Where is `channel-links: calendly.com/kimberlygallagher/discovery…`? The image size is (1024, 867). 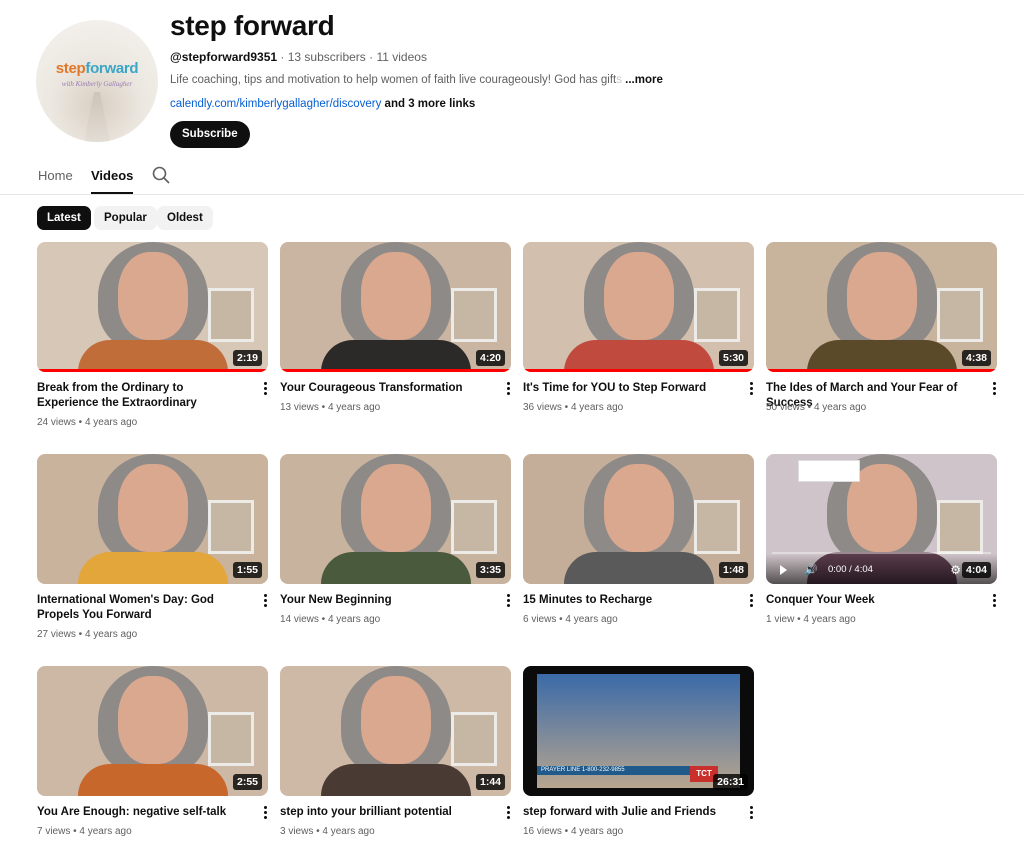
channel-links: calendly.com/kimberlygallagher/discovery… is located at coordinates (322, 104).